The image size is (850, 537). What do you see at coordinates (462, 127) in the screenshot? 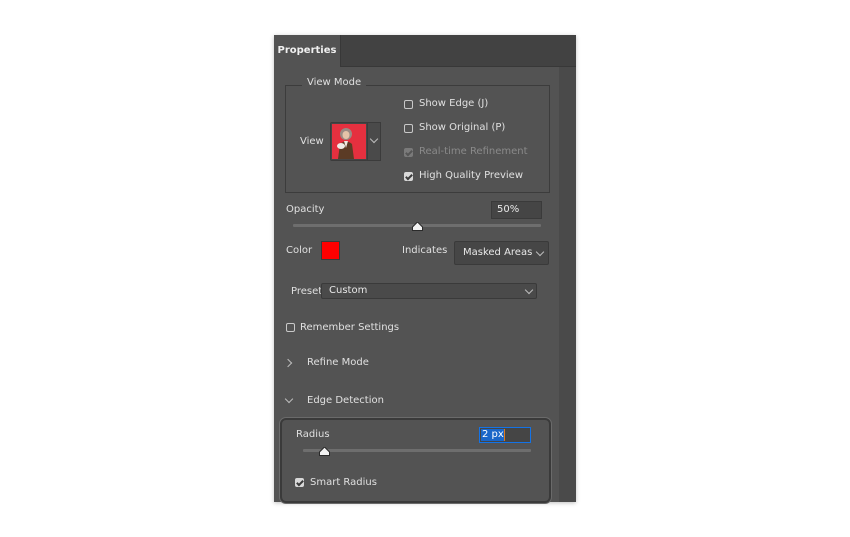
I see `show-original-label: Show Original (P)` at bounding box center [462, 127].